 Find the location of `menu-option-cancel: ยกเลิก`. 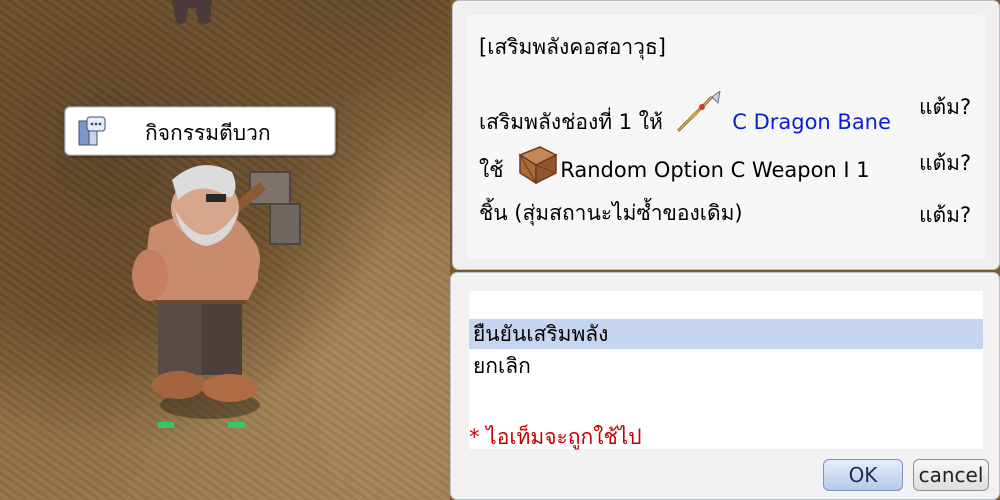

menu-option-cancel: ยกเลิก is located at coordinates (726, 366).